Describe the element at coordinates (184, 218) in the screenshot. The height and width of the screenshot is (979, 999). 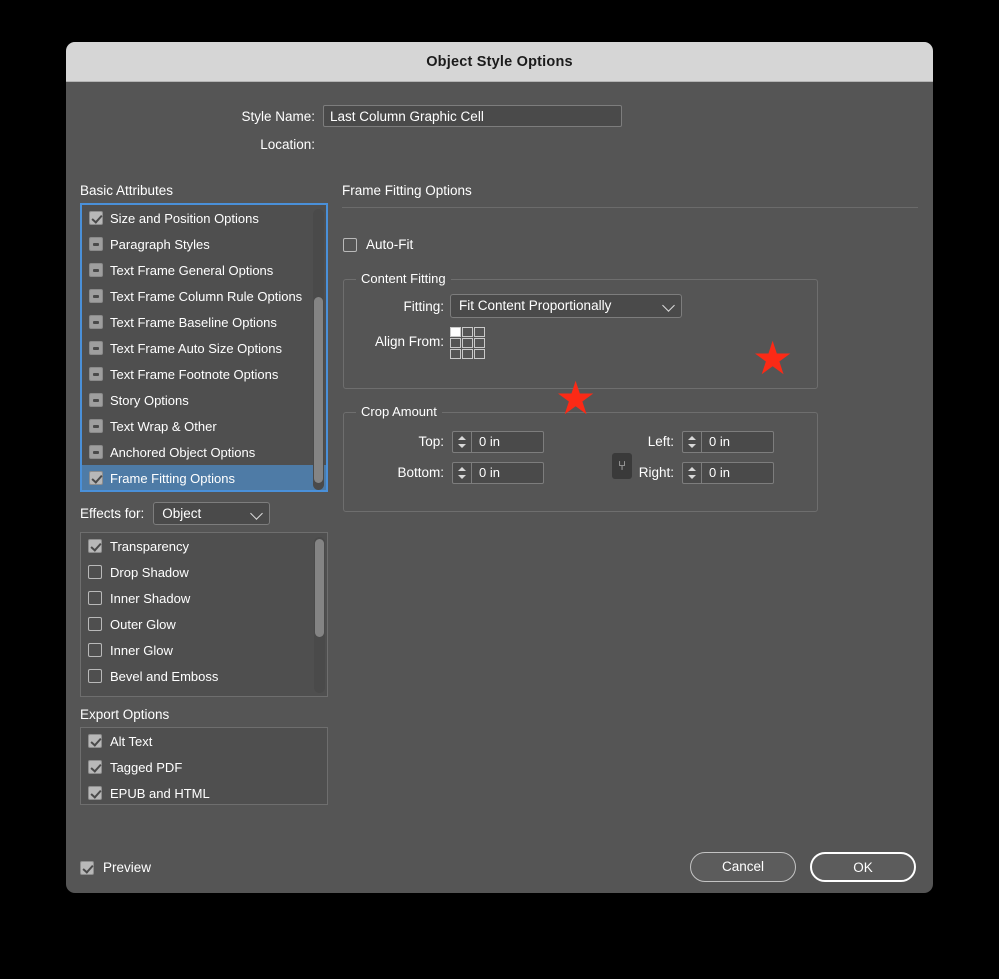
I see `basic-attribute-label: Size and Position Options` at that location.